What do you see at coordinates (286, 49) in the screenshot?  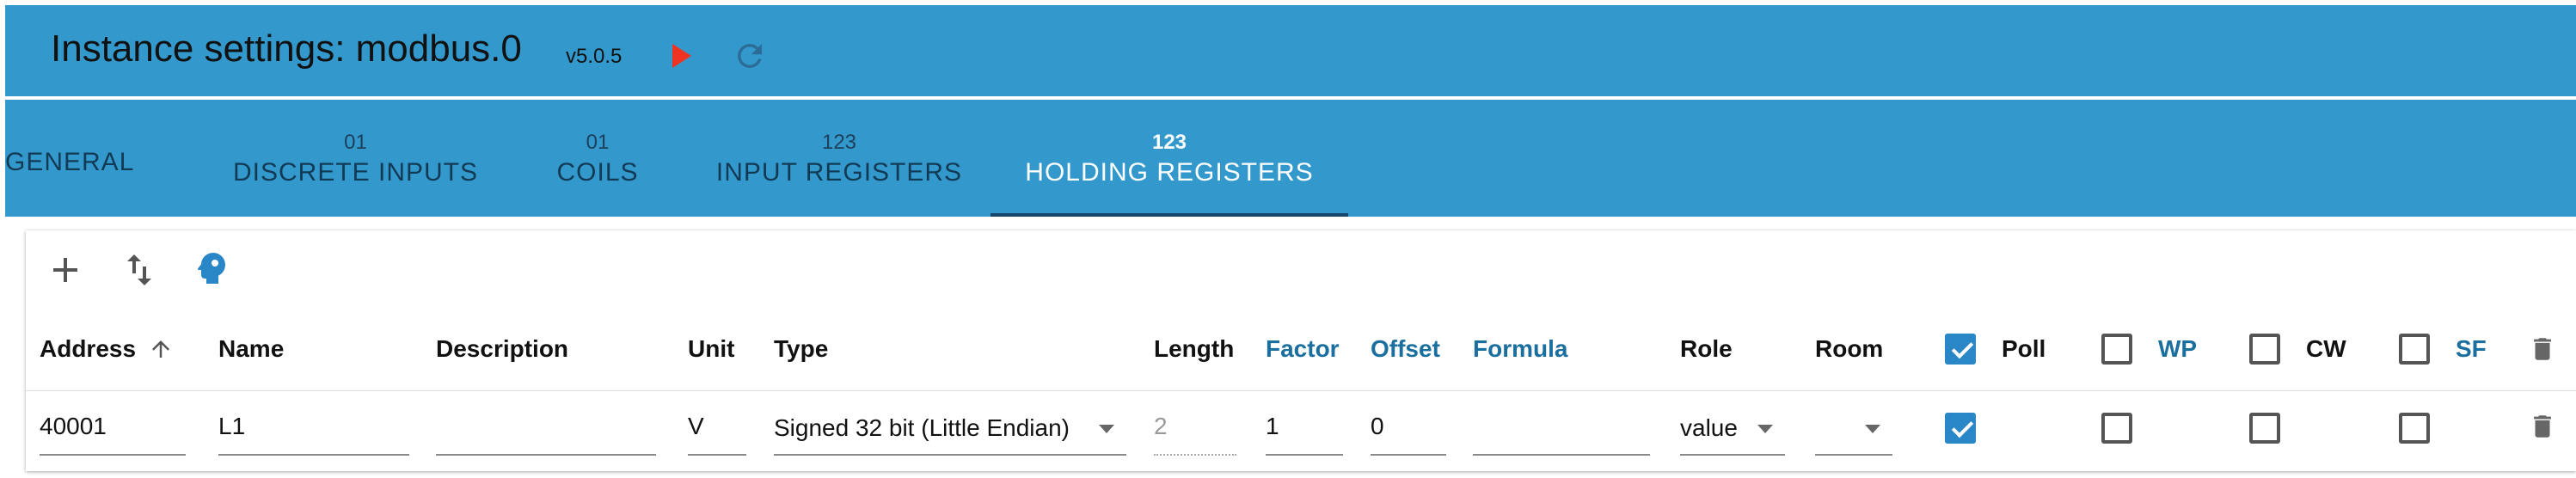 I see `page-title: Instance settings: modbus.0` at bounding box center [286, 49].